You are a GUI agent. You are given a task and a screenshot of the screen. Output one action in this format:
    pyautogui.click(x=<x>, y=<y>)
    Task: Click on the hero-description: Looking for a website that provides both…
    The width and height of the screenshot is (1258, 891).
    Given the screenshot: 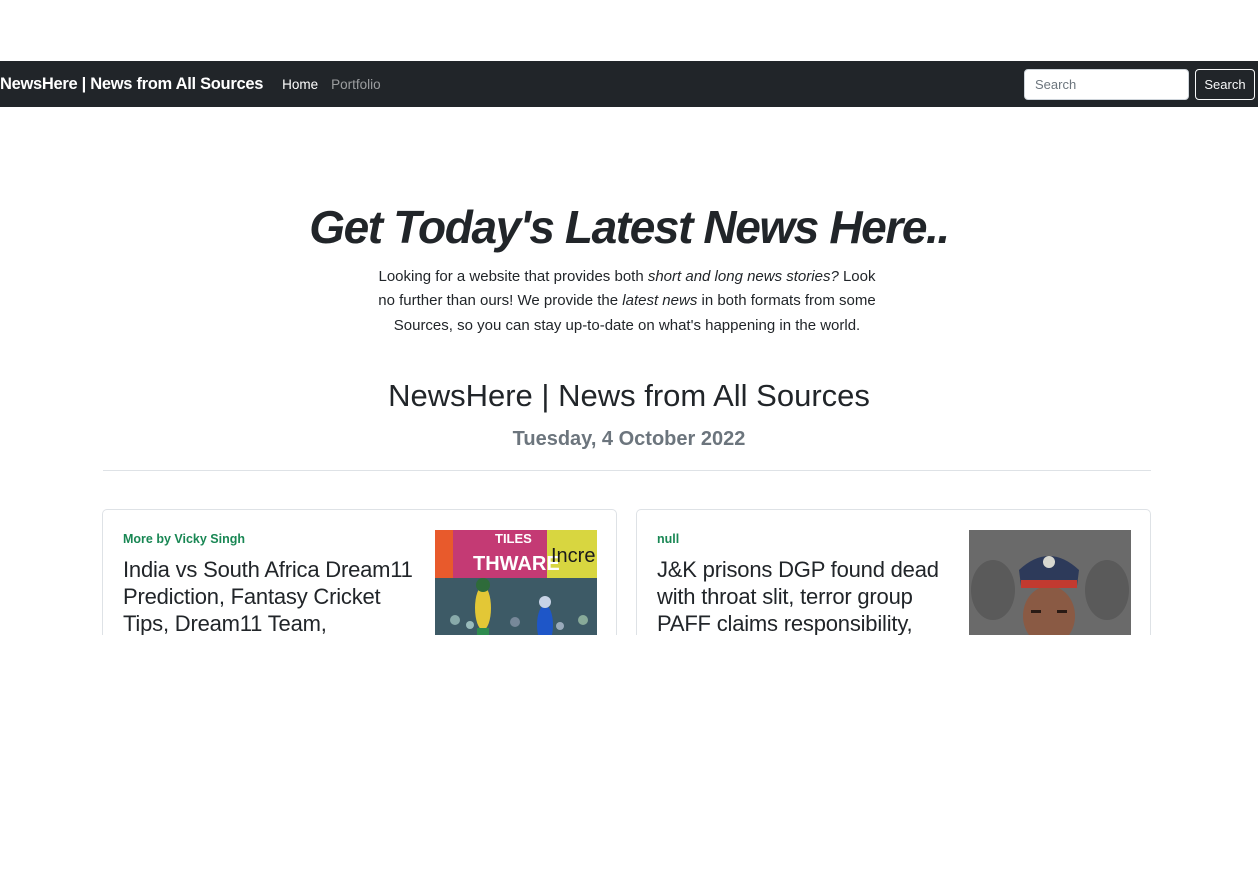 What is the action you would take?
    pyautogui.click(x=627, y=301)
    